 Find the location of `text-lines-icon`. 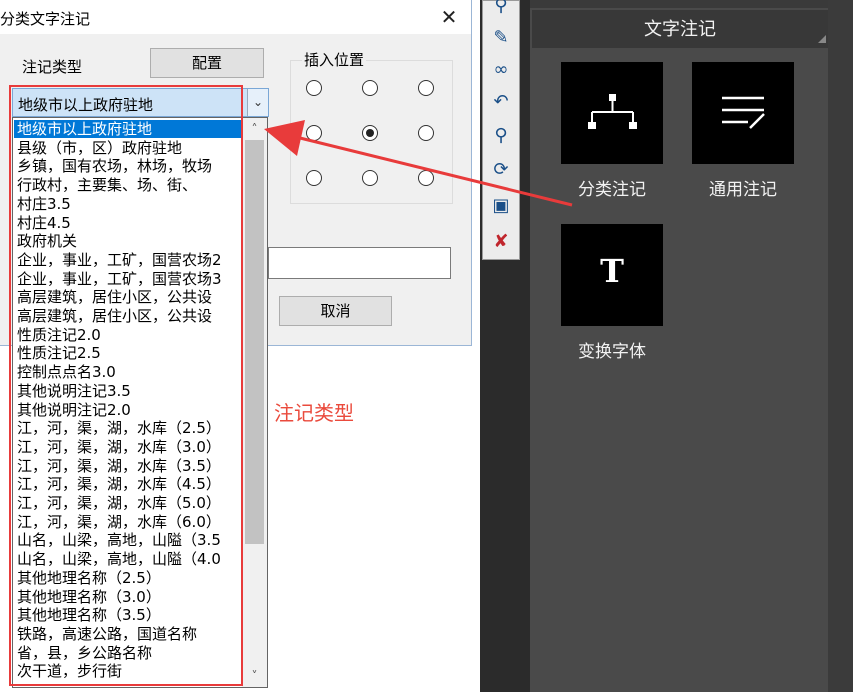

text-lines-icon is located at coordinates (743, 112).